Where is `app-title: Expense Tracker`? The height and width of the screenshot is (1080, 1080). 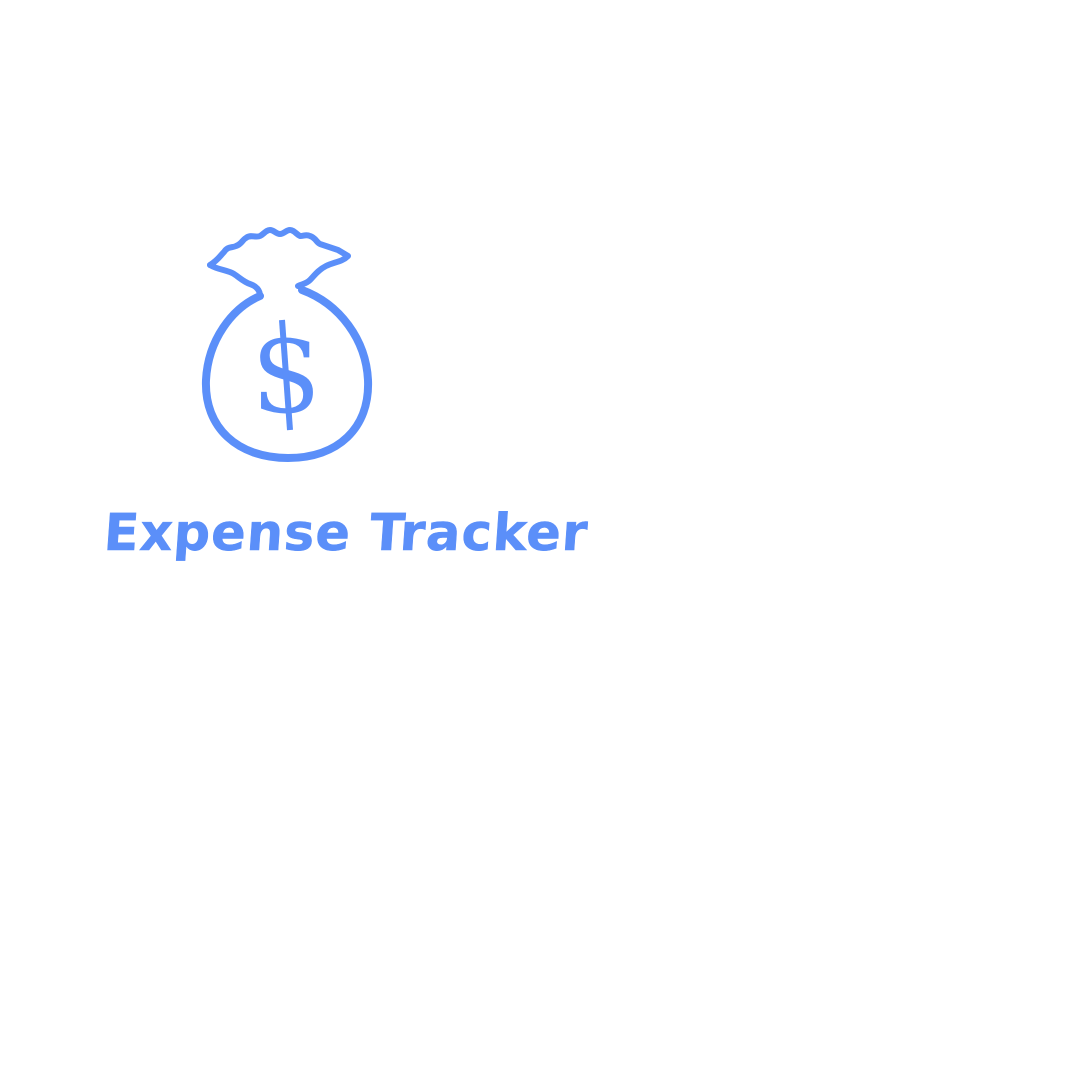
app-title: Expense Tracker is located at coordinates (346, 534).